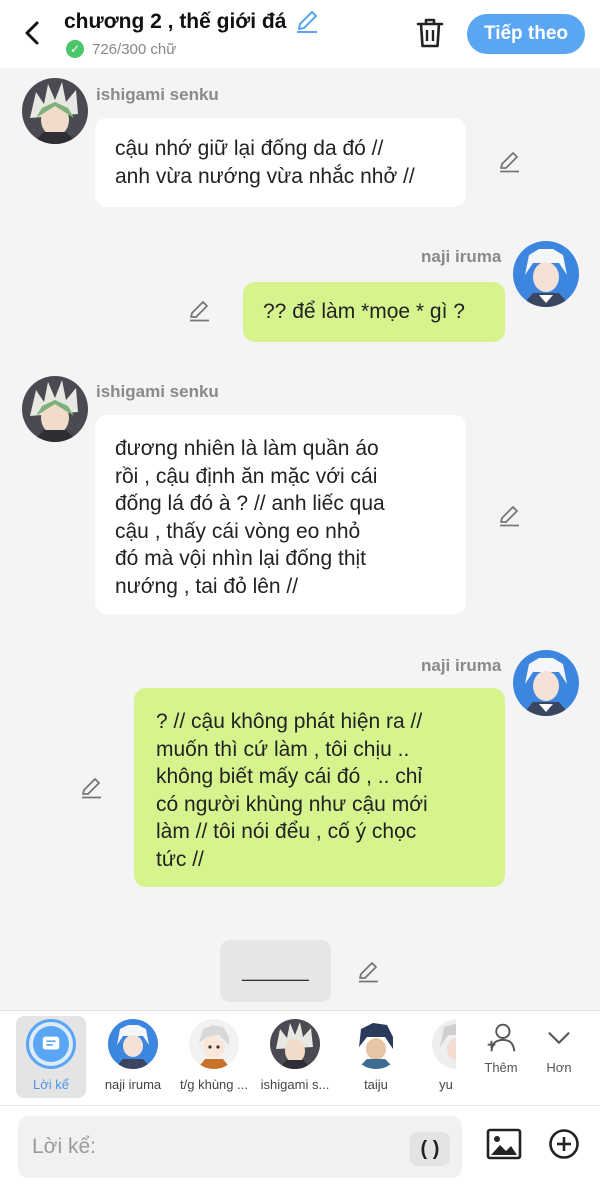 This screenshot has height=1188, width=600. What do you see at coordinates (275, 971) in the screenshot?
I see `narration-bubble: ______` at bounding box center [275, 971].